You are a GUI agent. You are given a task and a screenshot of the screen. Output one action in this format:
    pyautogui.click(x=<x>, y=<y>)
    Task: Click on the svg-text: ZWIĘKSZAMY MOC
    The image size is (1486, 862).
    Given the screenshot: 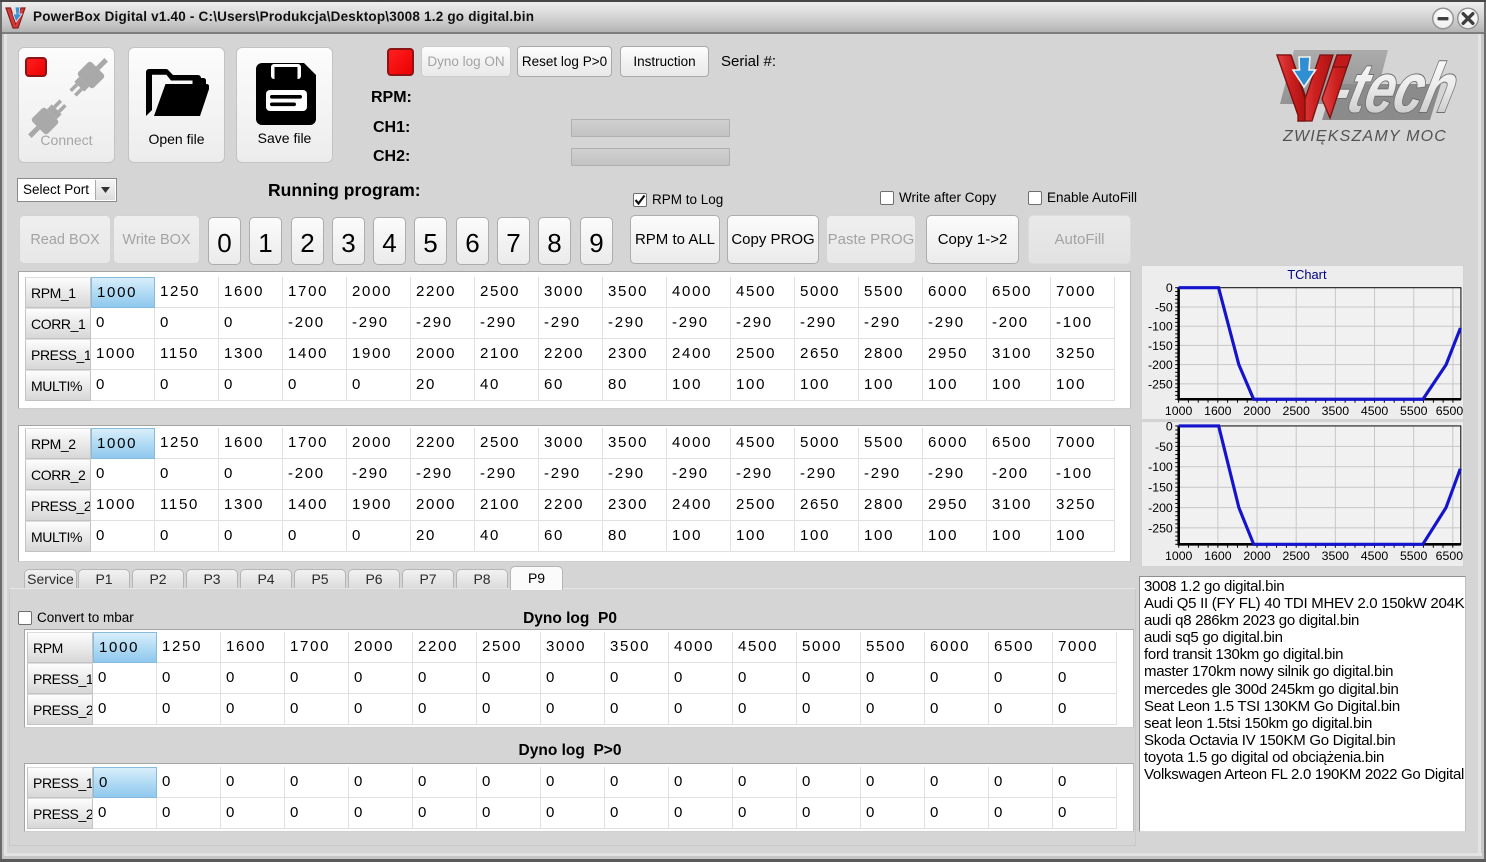 What is the action you would take?
    pyautogui.click(x=1364, y=136)
    